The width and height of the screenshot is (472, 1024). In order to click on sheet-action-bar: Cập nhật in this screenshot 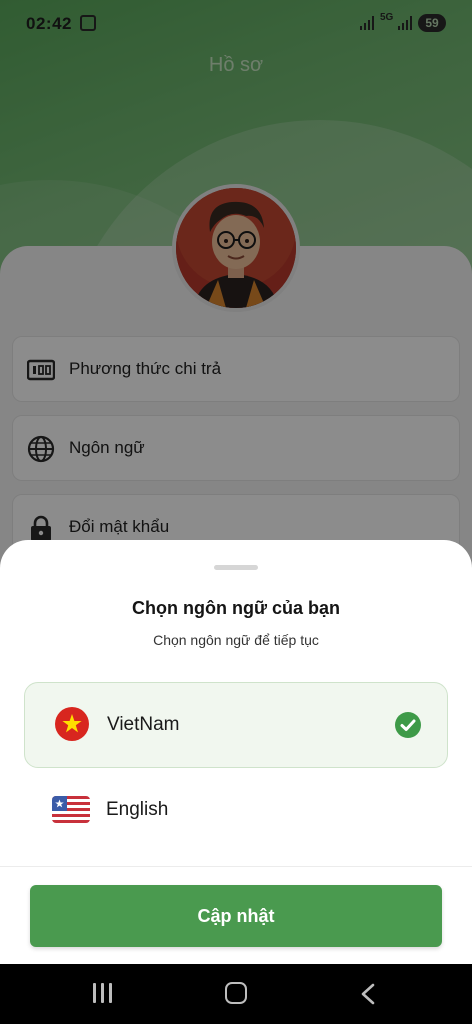, I will do `click(236, 915)`.